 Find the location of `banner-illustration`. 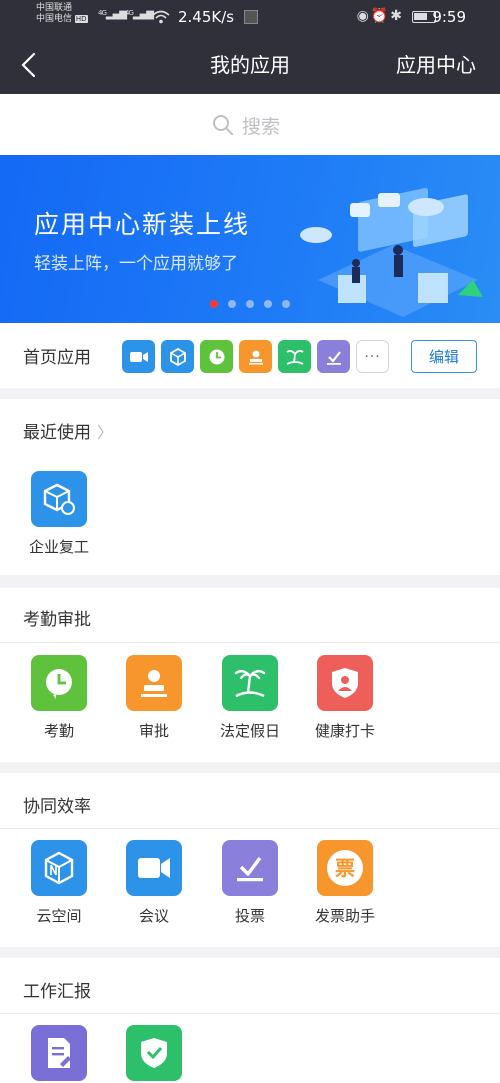

banner-illustration is located at coordinates (391, 252).